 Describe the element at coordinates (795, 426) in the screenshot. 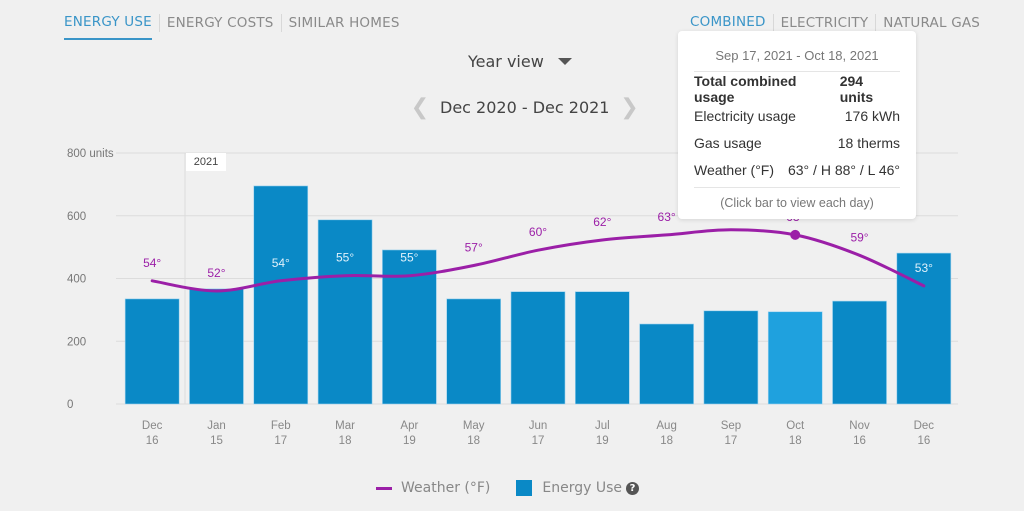

I see `x-tick-month: Oct` at that location.